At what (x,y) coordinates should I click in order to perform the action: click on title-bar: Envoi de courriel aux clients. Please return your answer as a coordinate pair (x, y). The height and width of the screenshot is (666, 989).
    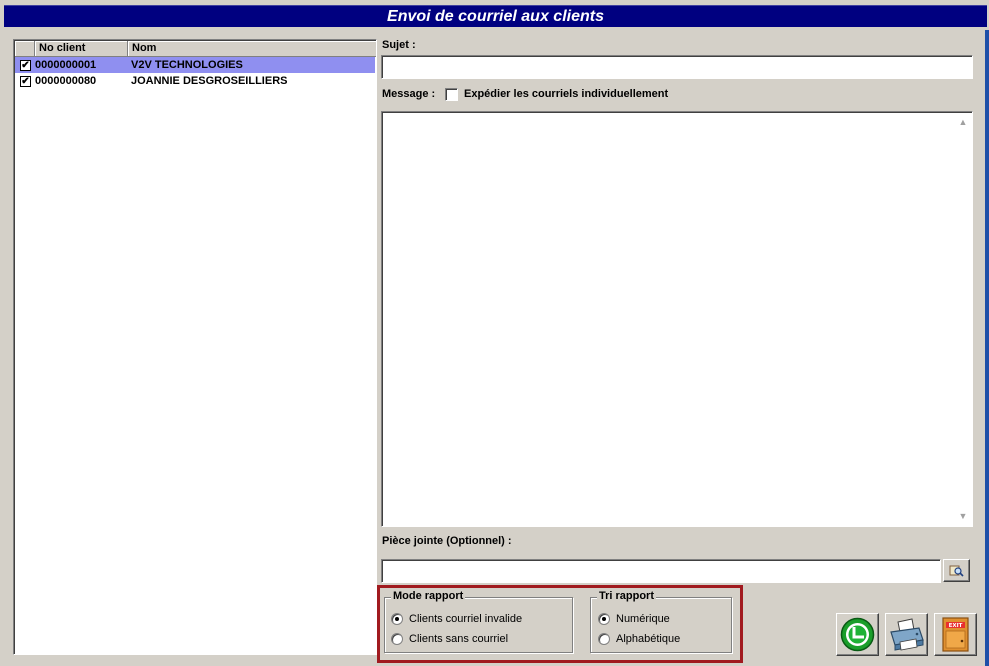
    Looking at the image, I should click on (494, 16).